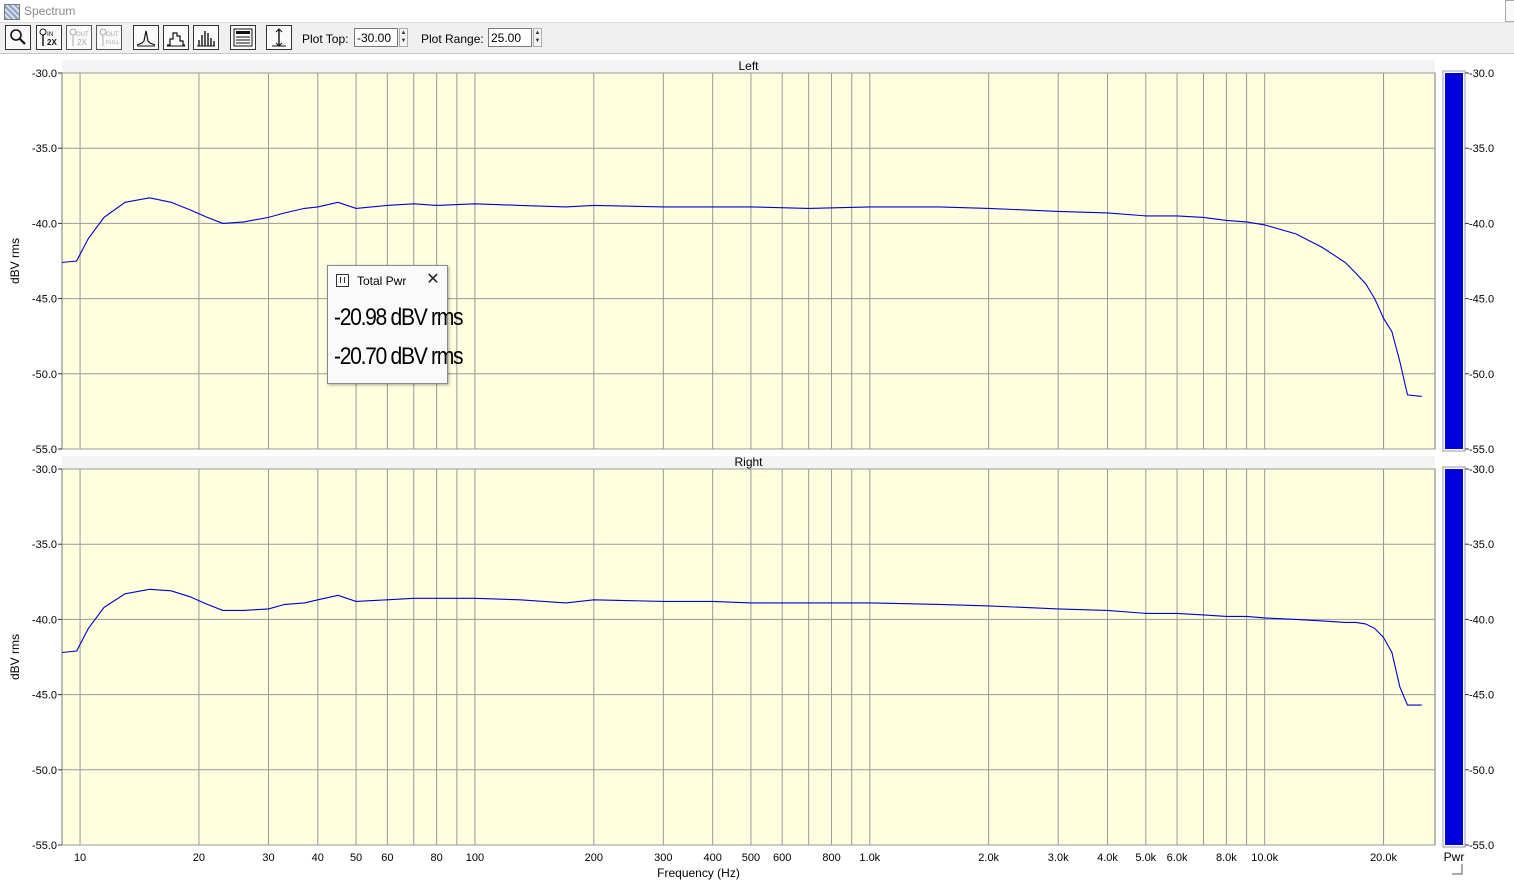 This screenshot has height=884, width=1514. Describe the element at coordinates (712, 858) in the screenshot. I see `x-tick-label: 400` at that location.